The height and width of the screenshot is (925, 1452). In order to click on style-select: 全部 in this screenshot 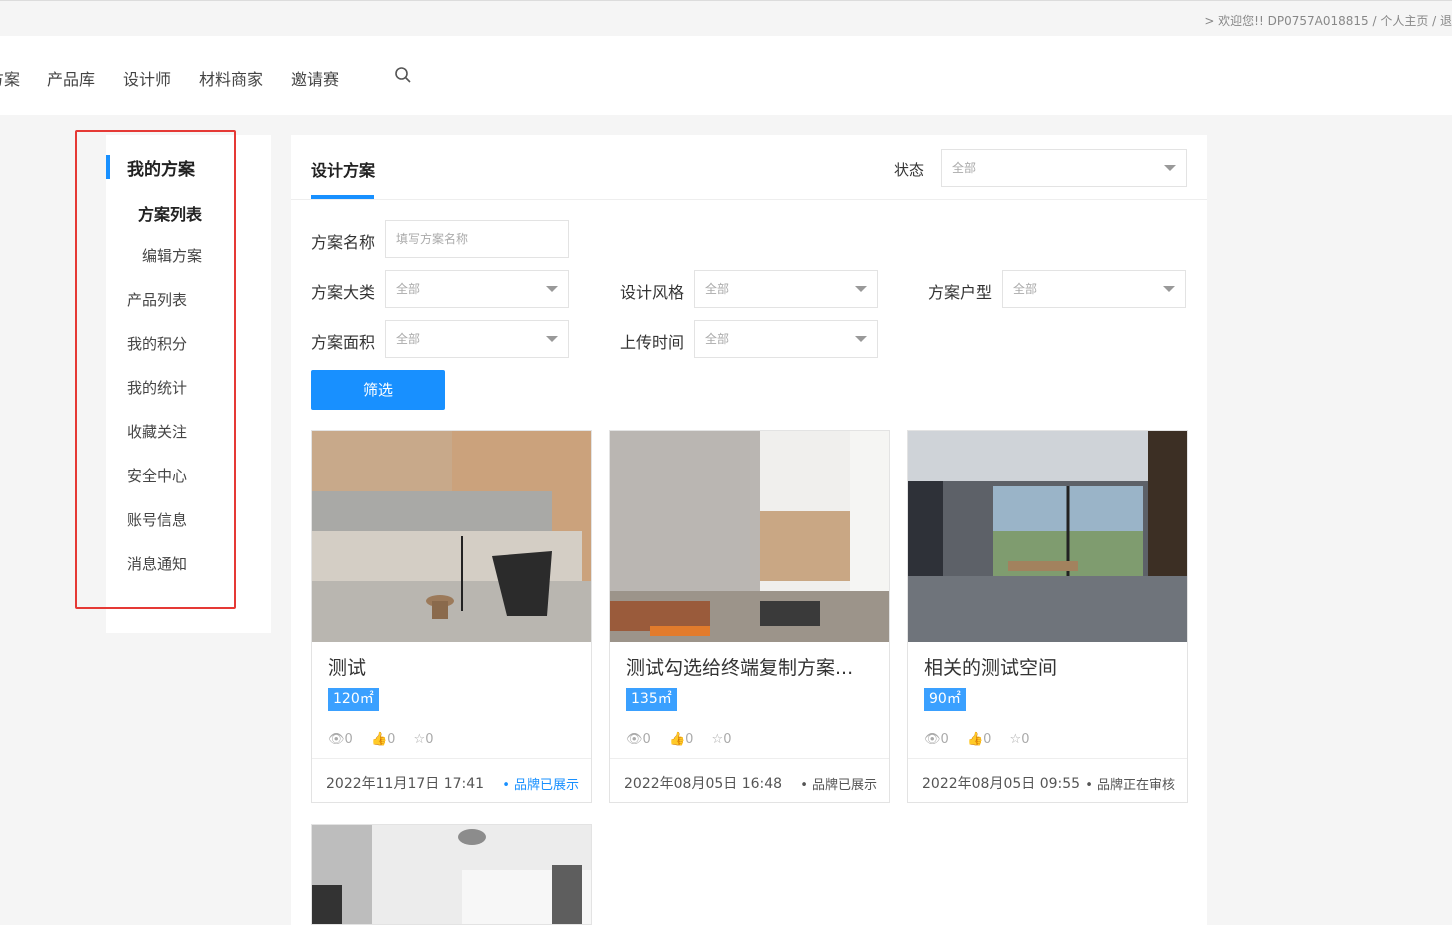, I will do `click(786, 289)`.